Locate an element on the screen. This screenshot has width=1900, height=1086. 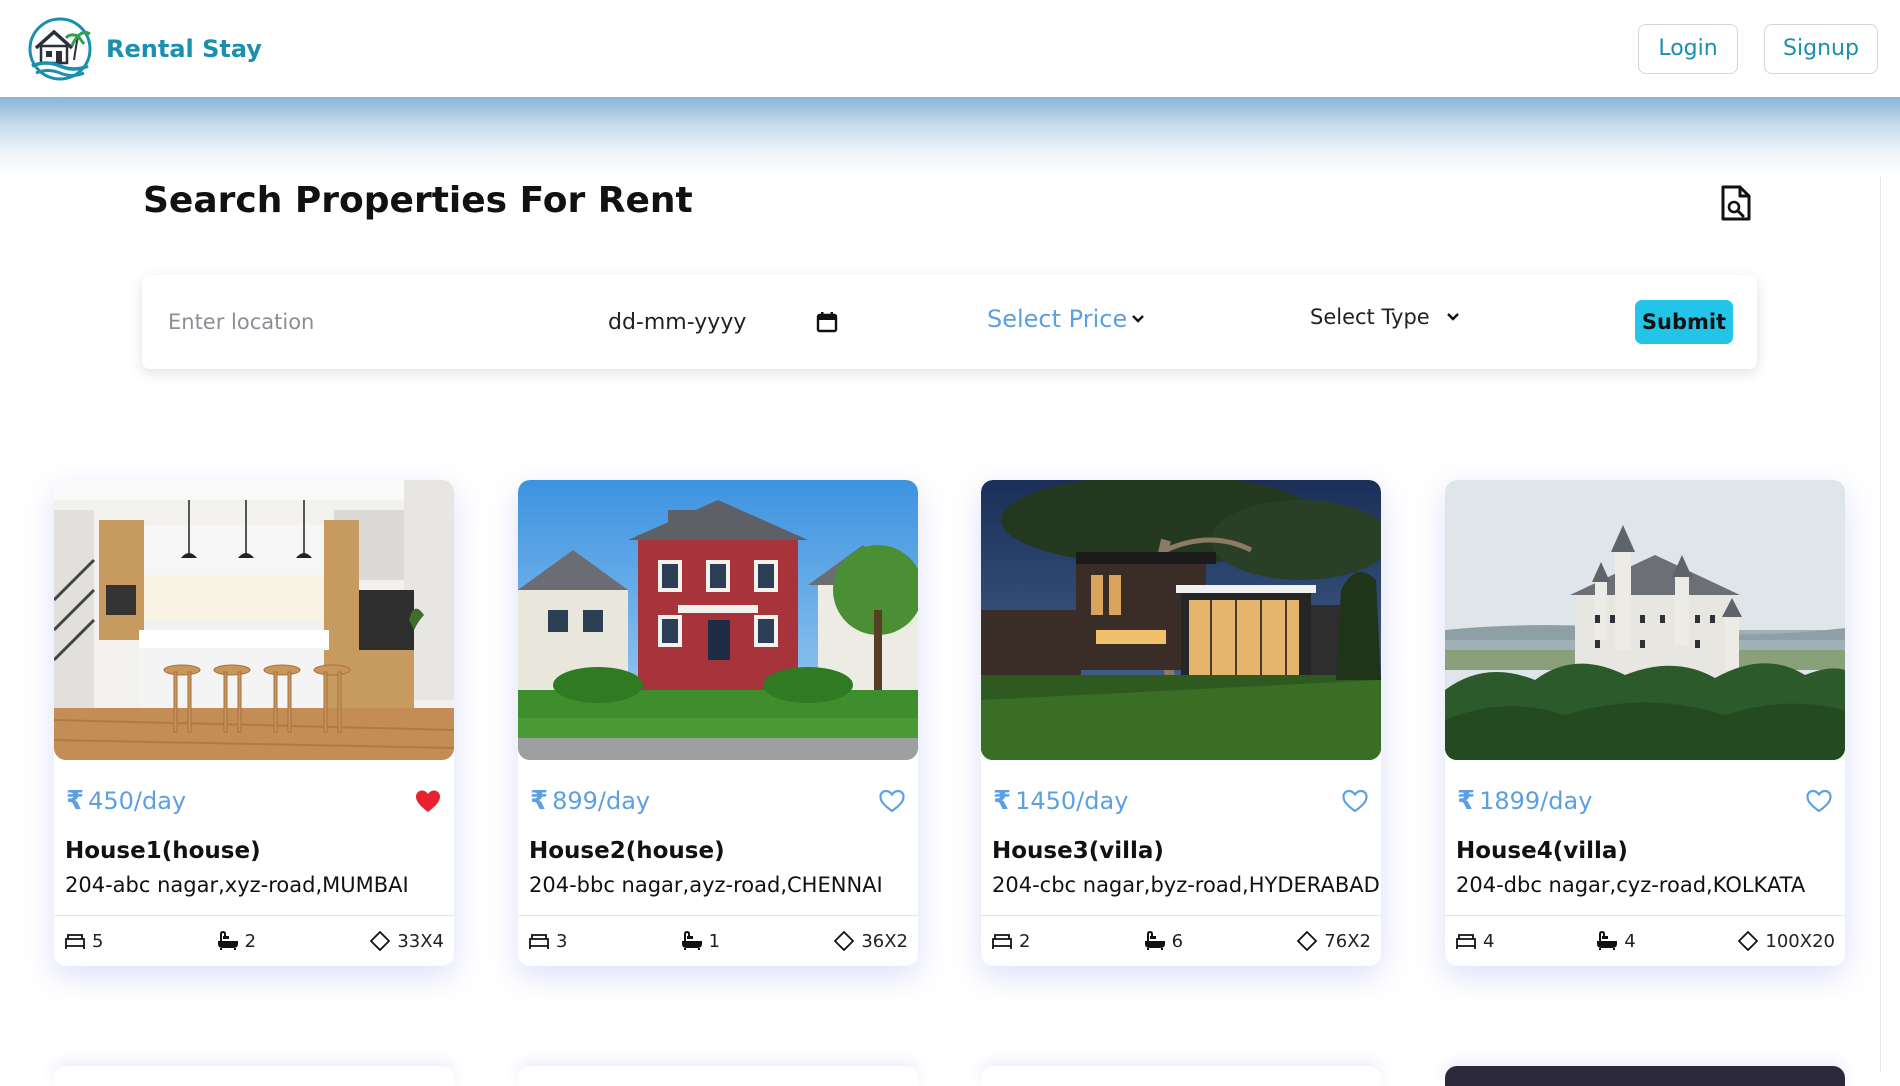
property-address: 204-cbc nagar,byz-road,HYDERABAD is located at coordinates (1186, 885).